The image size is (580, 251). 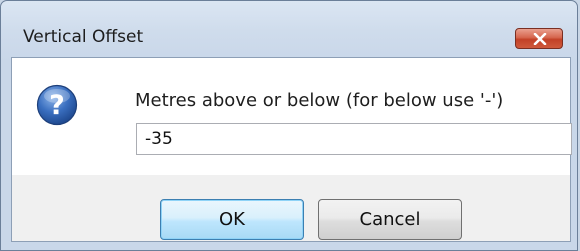 I want to click on close-button, so click(x=539, y=38).